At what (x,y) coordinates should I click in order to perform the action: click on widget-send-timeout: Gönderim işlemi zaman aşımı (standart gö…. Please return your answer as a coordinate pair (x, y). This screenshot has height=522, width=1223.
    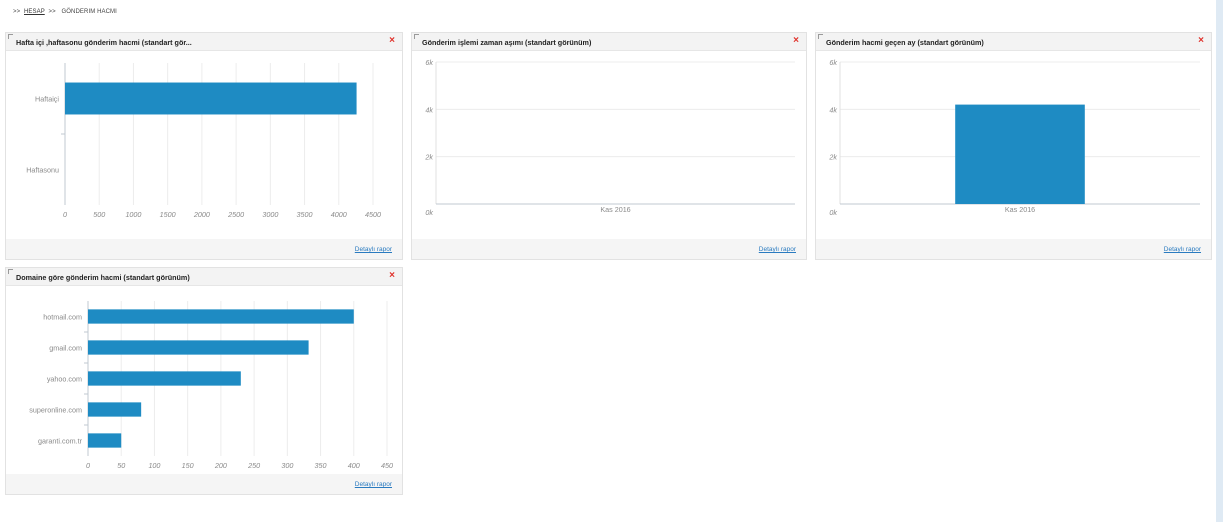
    Looking at the image, I should click on (609, 146).